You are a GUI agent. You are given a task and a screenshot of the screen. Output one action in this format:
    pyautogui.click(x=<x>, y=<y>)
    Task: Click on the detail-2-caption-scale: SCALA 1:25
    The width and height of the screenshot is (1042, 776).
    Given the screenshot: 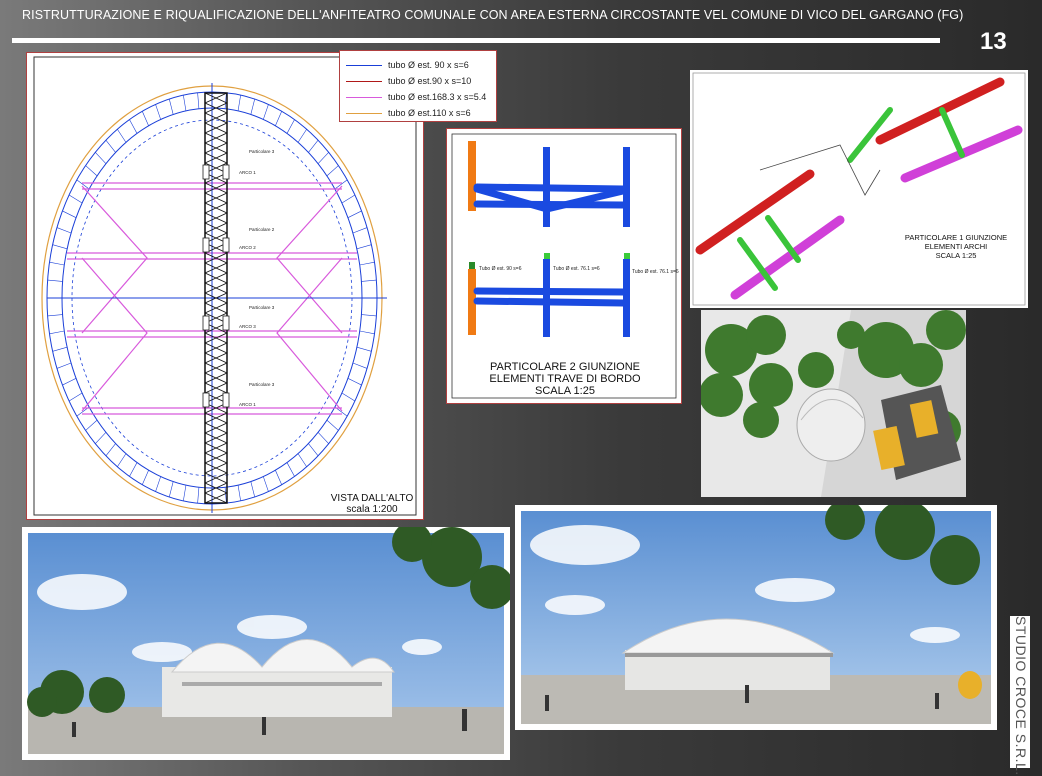 What is the action you would take?
    pyautogui.click(x=565, y=391)
    